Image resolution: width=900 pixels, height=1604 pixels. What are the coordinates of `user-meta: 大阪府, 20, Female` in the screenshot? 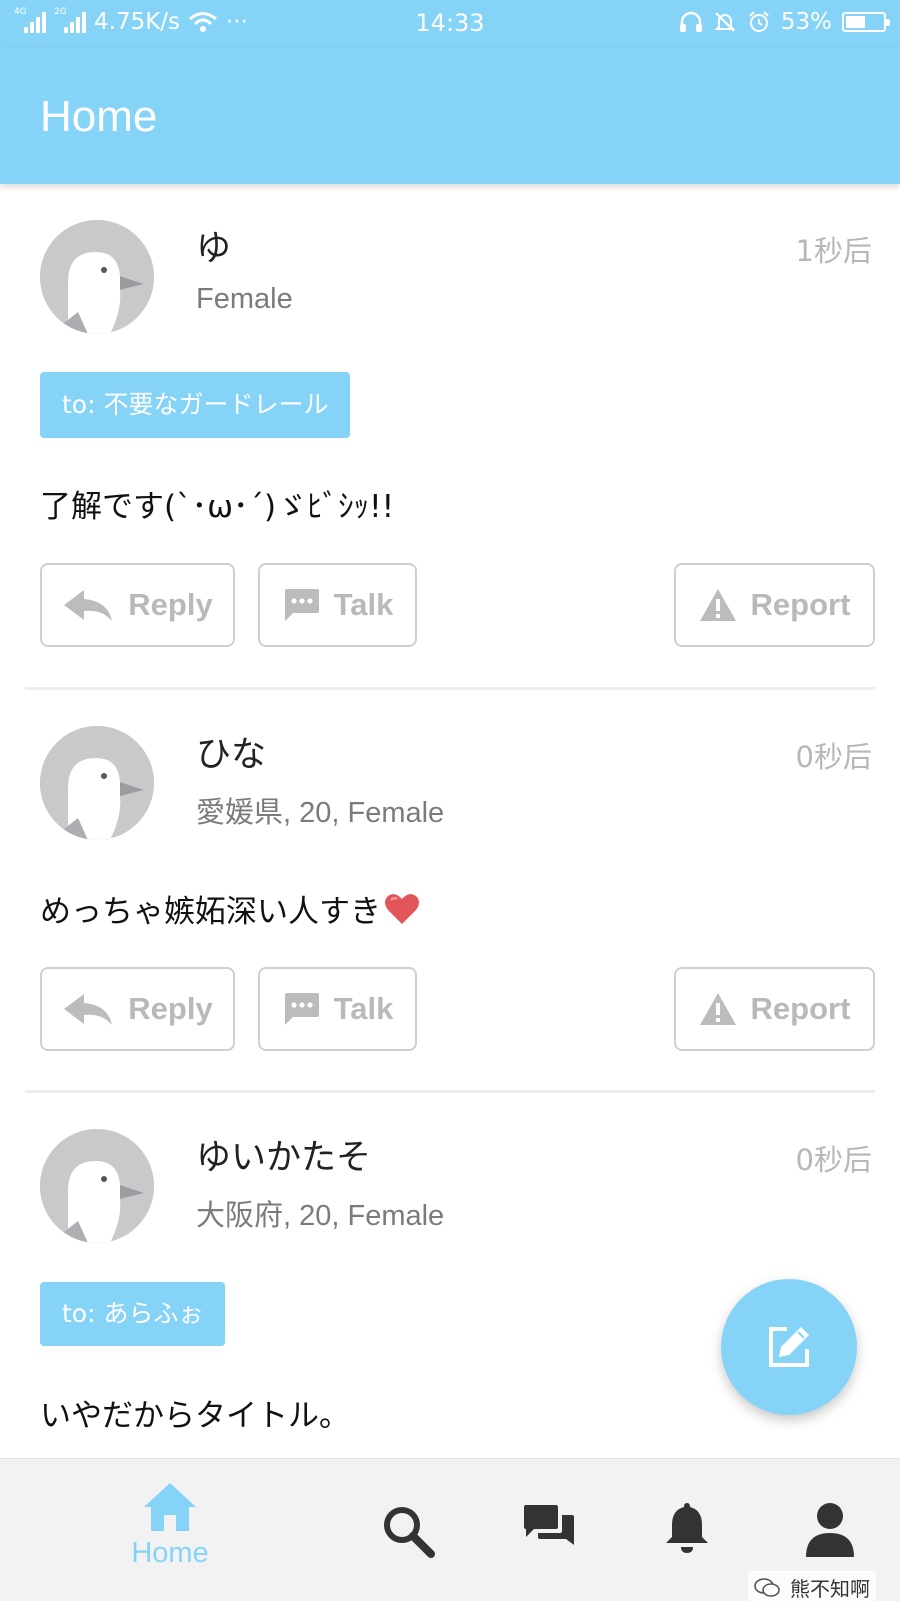 It's located at (320, 1216).